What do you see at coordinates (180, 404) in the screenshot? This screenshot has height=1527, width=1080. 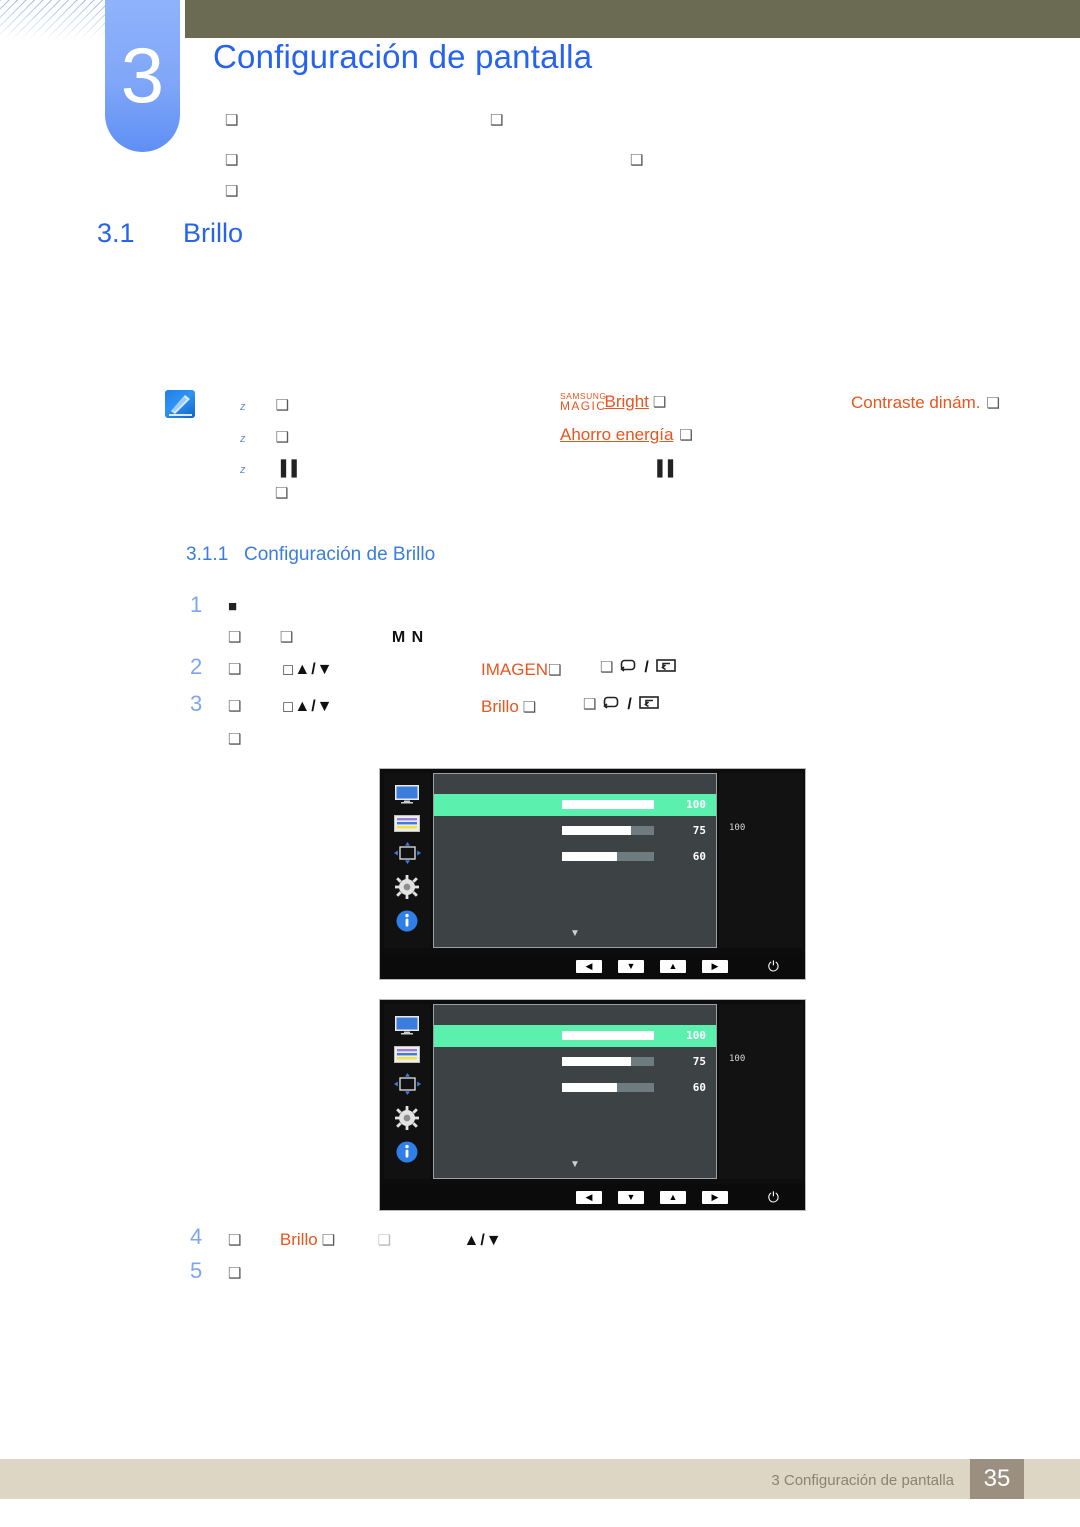 I see `note-pen-icon` at bounding box center [180, 404].